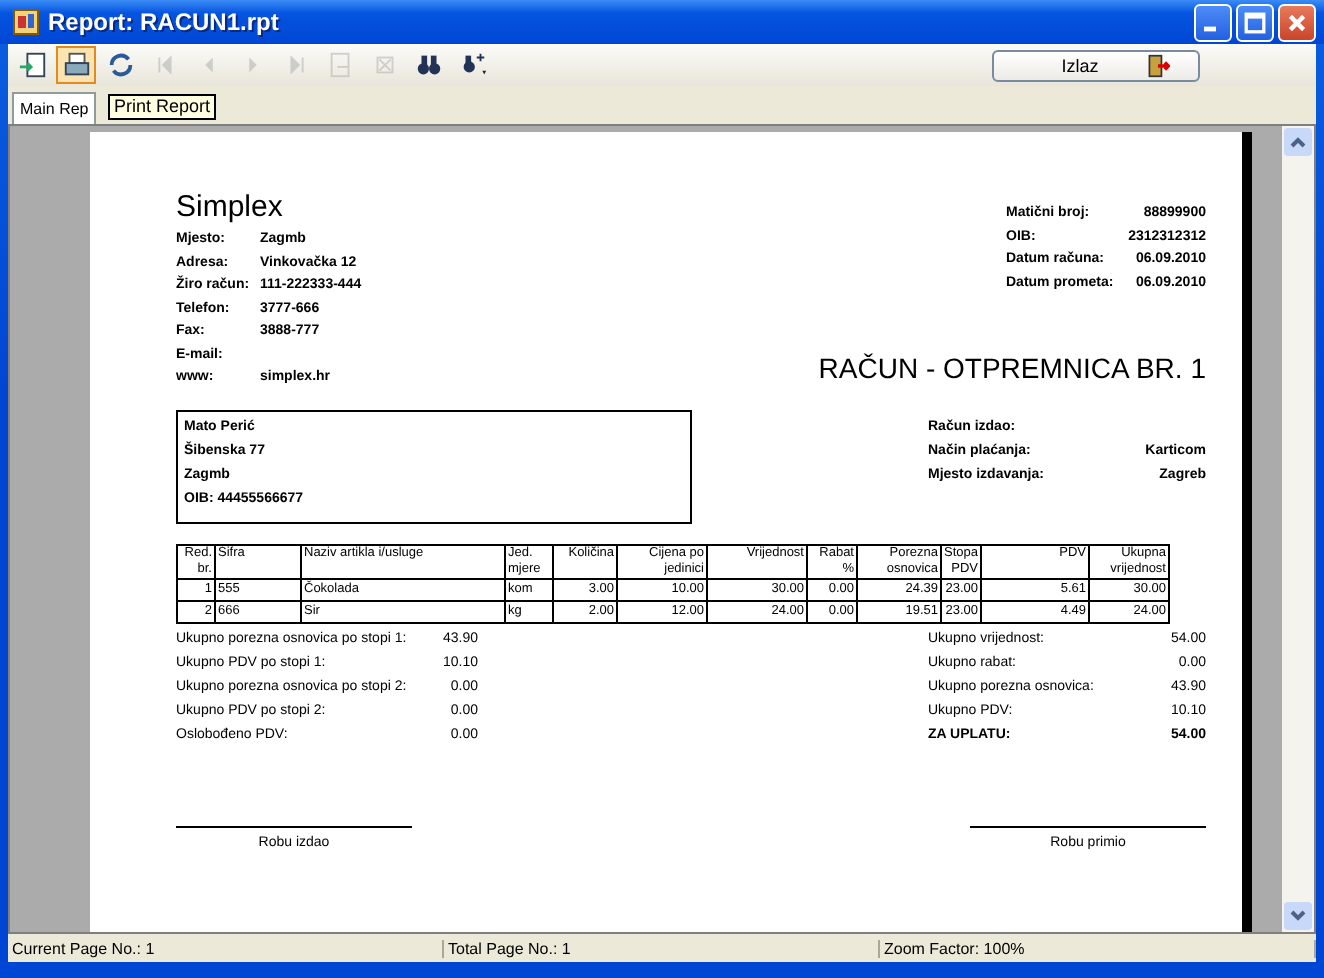 Image resolution: width=1324 pixels, height=978 pixels. What do you see at coordinates (1098, 948) in the screenshot?
I see `status-text: Zoom Factor: 100%` at bounding box center [1098, 948].